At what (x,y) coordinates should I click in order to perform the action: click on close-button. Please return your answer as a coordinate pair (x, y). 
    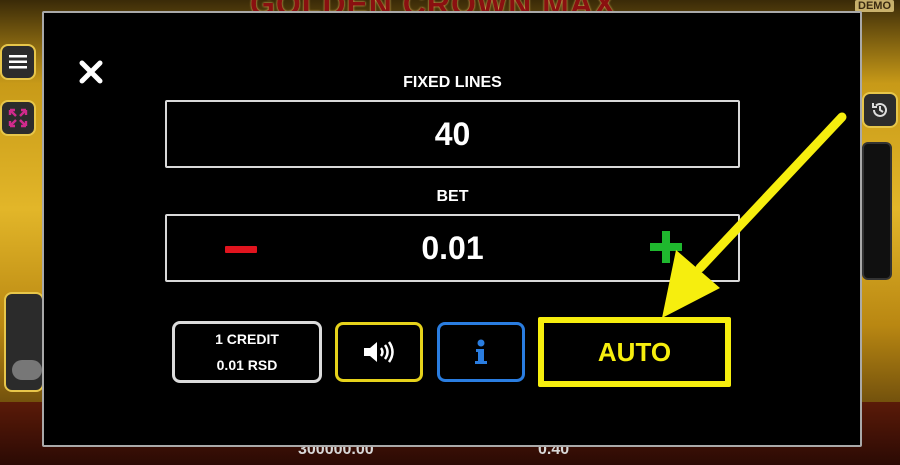
    Looking at the image, I should click on (91, 72).